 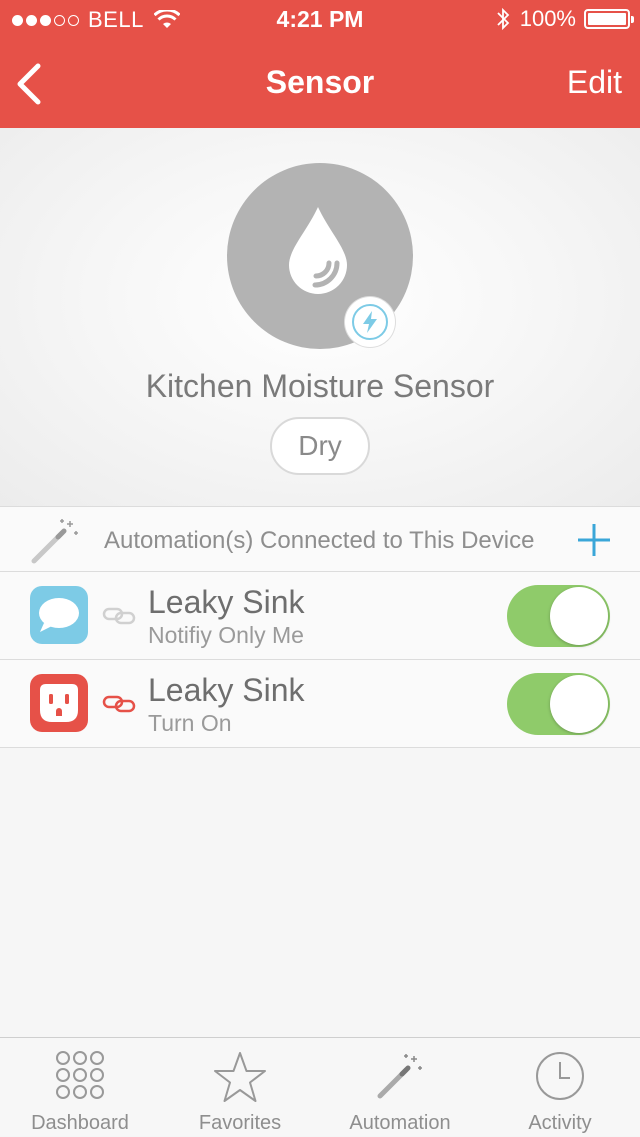 I want to click on device-state-badge: Dry, so click(x=320, y=446).